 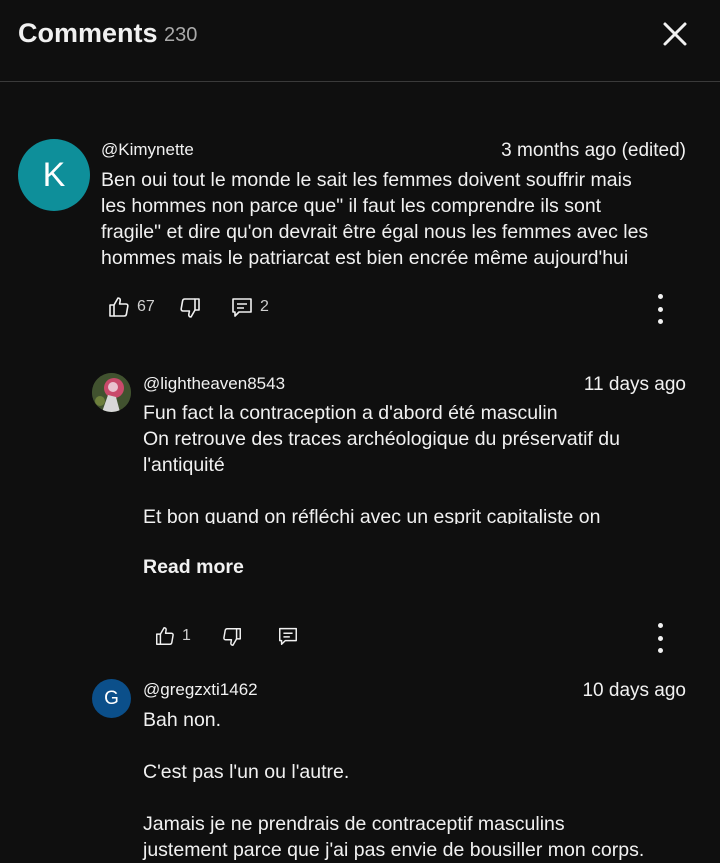 I want to click on avatar: G, so click(x=111, y=698).